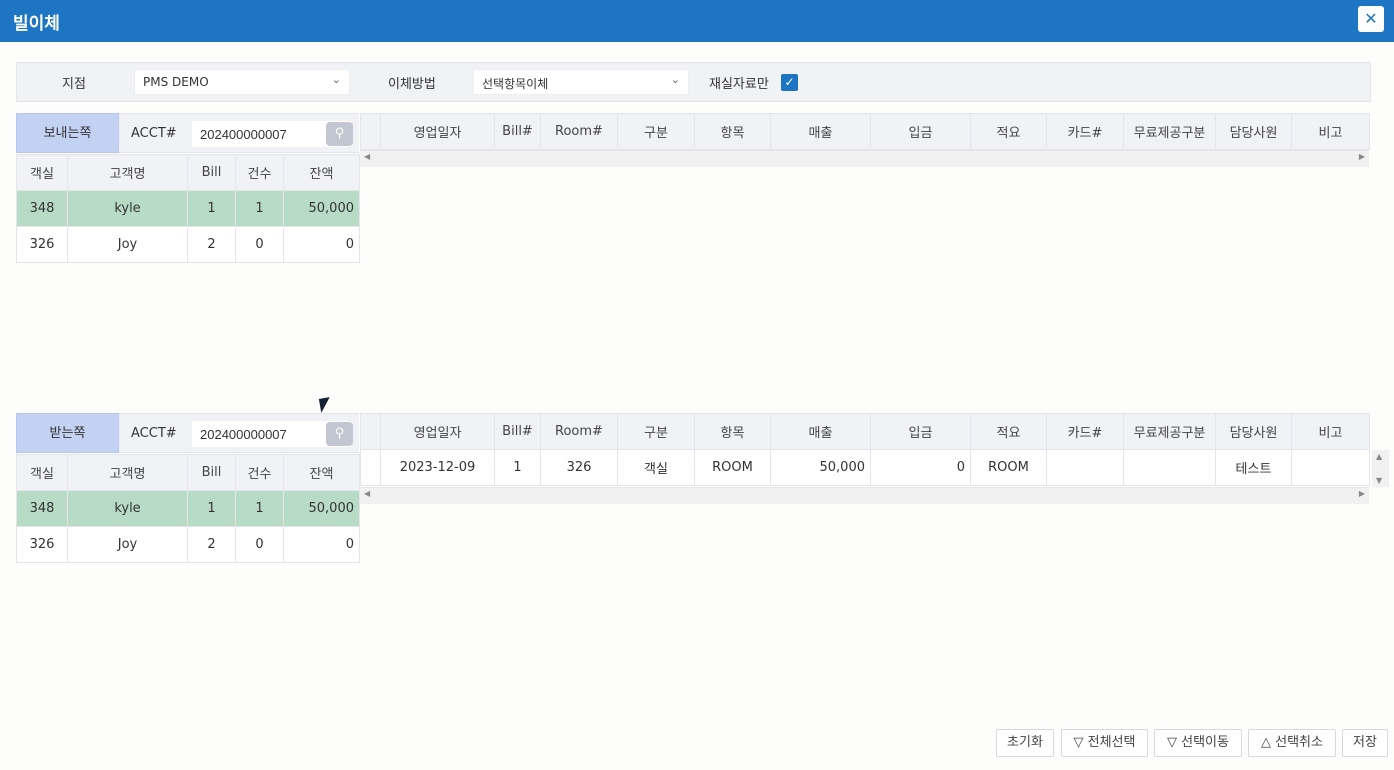 Image resolution: width=1394 pixels, height=770 pixels. Describe the element at coordinates (239, 433) in the screenshot. I see `receiver-acct-box: ACCT# ⚲` at that location.